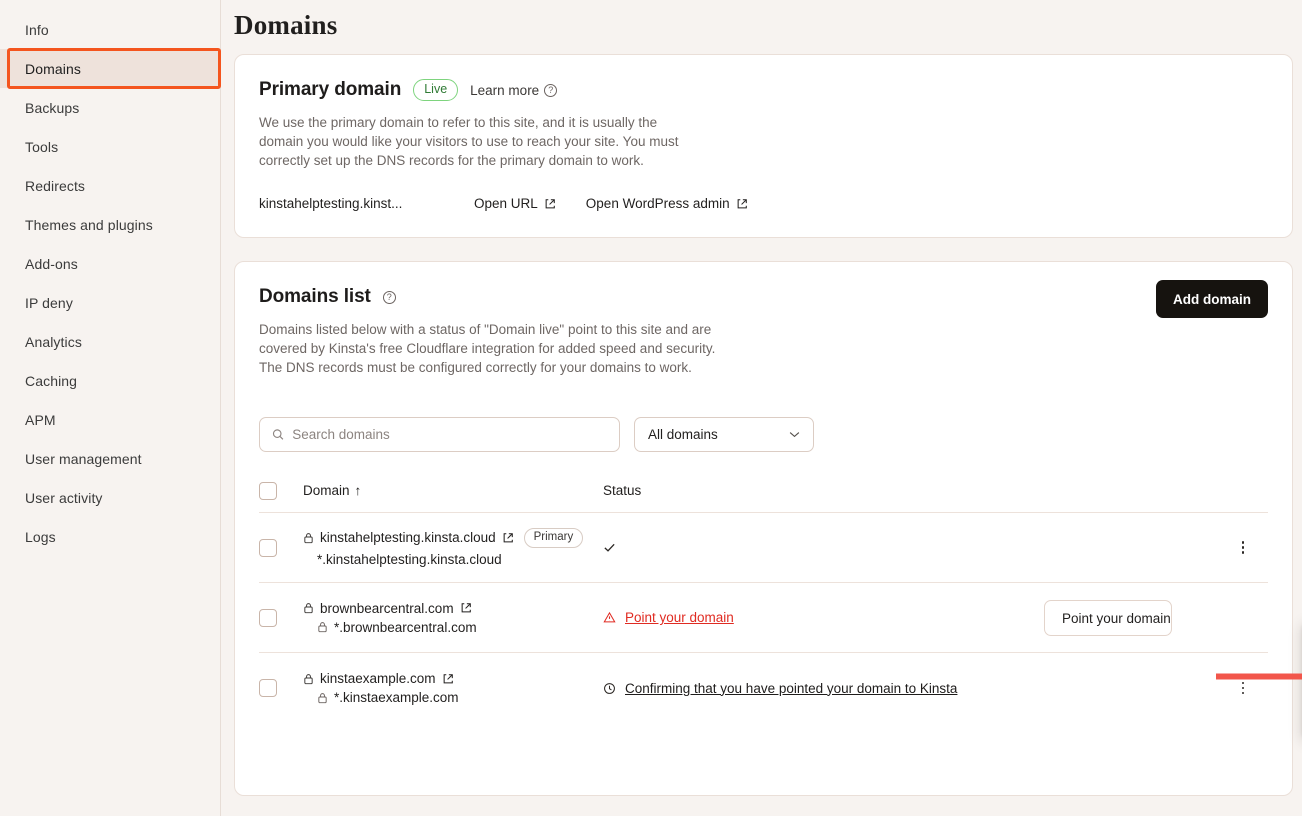 This screenshot has height=816, width=1302. I want to click on sidebar-item-label: Add-ons, so click(51, 263).